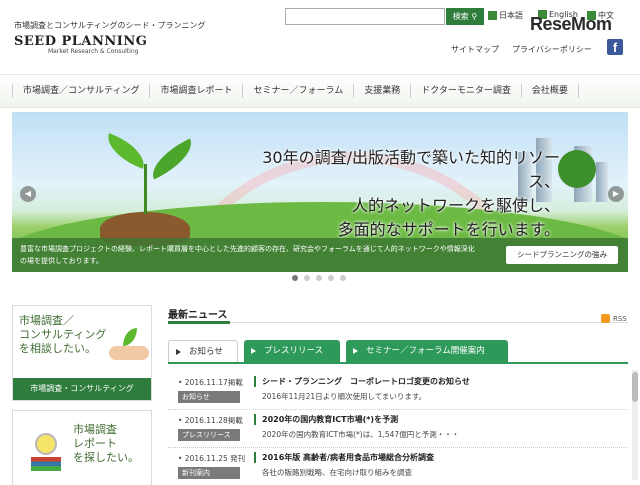 The image size is (640, 485). Describe the element at coordinates (145, 189) in the screenshot. I see `sprout-icon` at that location.